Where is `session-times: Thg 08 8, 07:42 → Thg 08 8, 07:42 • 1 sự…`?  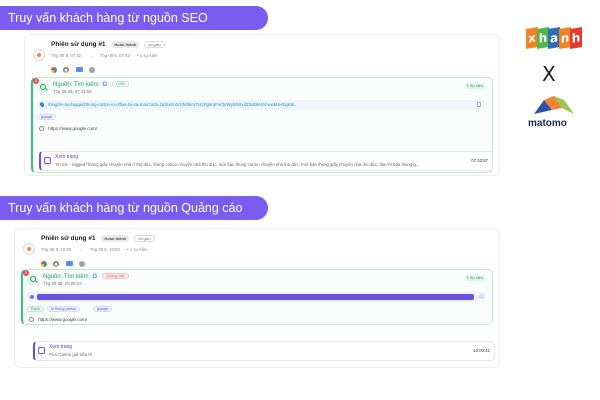
session-times: Thg 08 8, 07:42 → Thg 08 8, 07:42 • 1 sự… is located at coordinates (107, 55).